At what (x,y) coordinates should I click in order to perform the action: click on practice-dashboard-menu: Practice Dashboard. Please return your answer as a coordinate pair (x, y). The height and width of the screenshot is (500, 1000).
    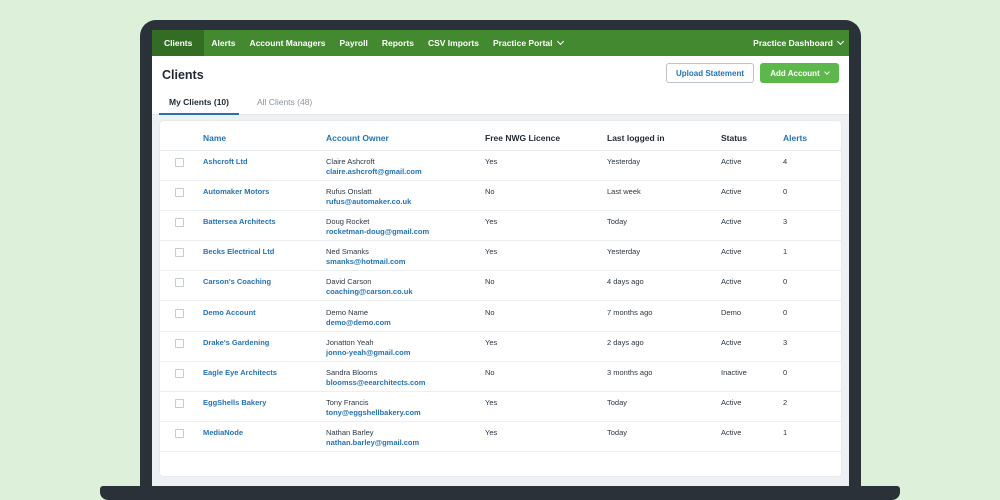
    Looking at the image, I should click on (797, 43).